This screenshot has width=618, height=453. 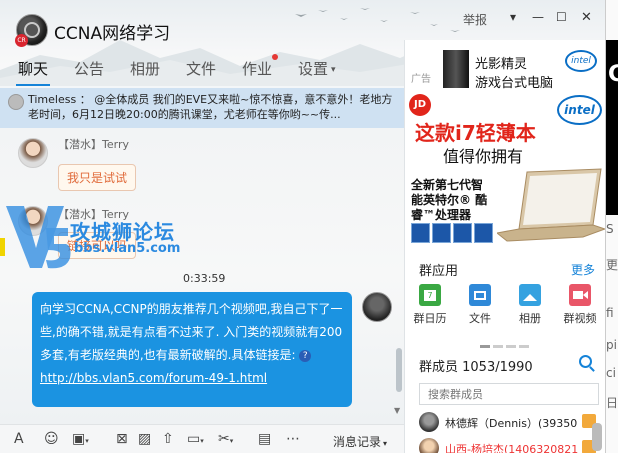 What do you see at coordinates (480, 295) in the screenshot?
I see `folder-share-icon` at bounding box center [480, 295].